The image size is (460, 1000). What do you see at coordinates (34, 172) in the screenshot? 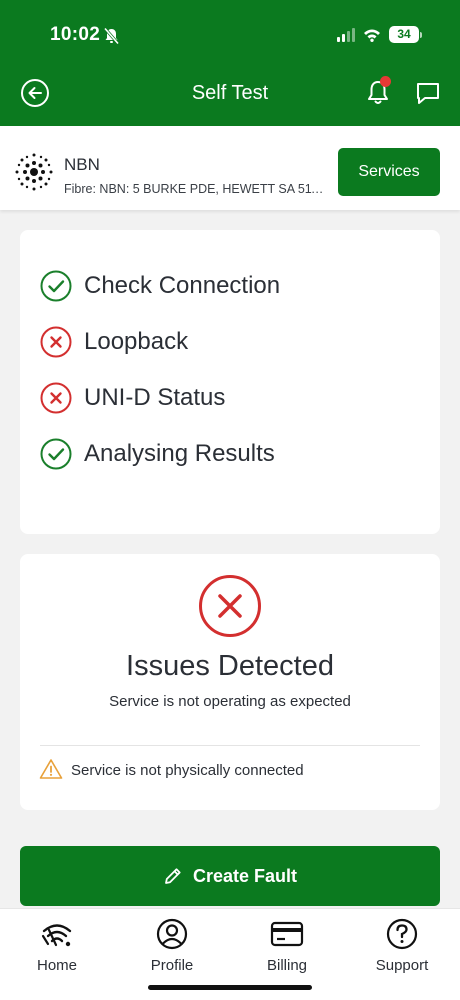
I see `nbn-logo-icon` at bounding box center [34, 172].